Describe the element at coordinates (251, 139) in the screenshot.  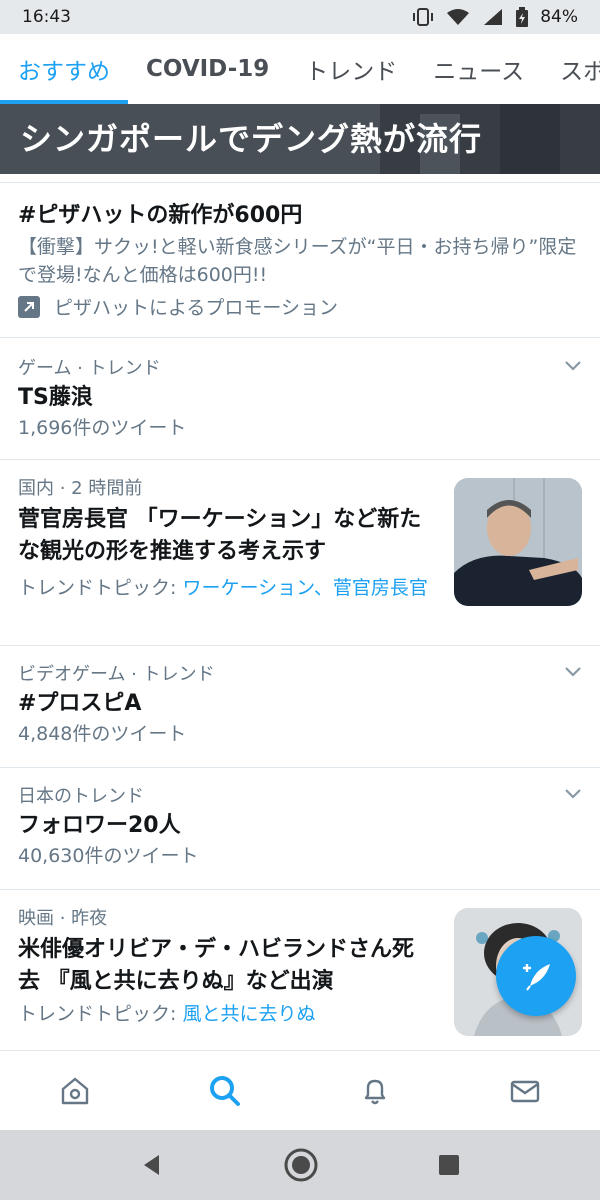
I see `hero-title: シンガポールでデング熱が流行` at that location.